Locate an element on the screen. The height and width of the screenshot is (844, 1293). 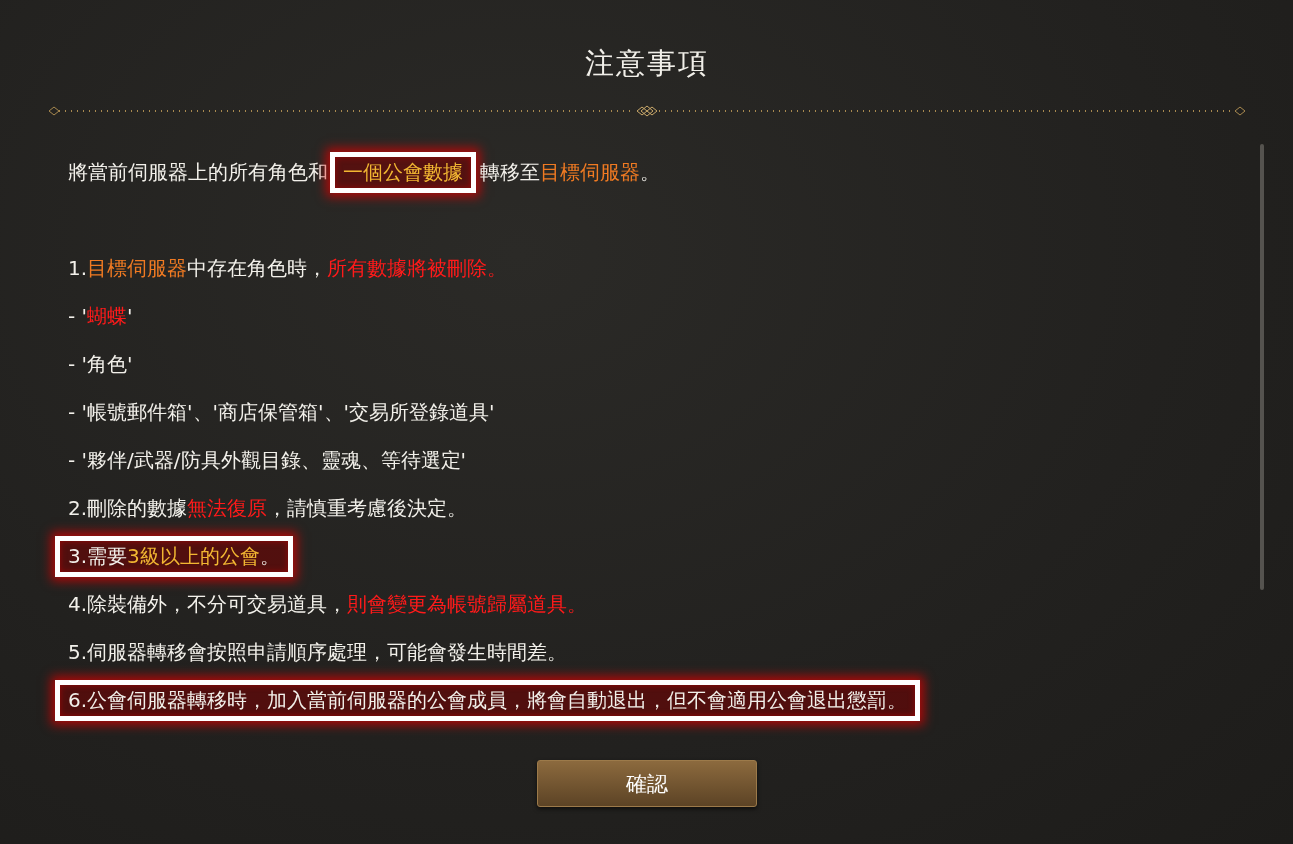
scrollbar is located at coordinates (1262, 367).